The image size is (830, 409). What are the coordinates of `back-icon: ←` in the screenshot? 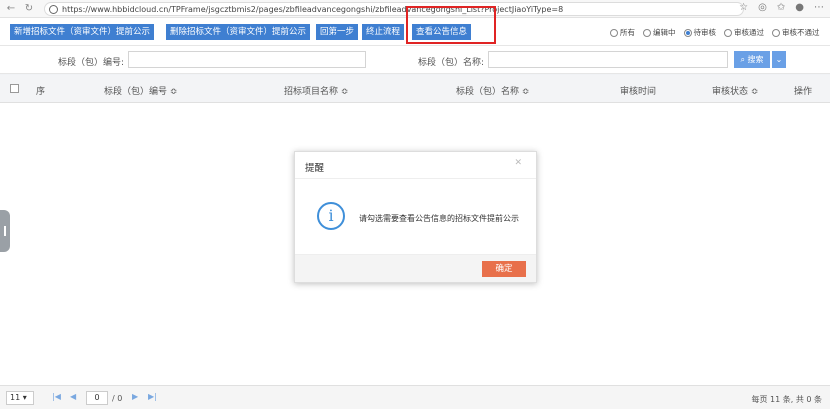 It's located at (11, 9).